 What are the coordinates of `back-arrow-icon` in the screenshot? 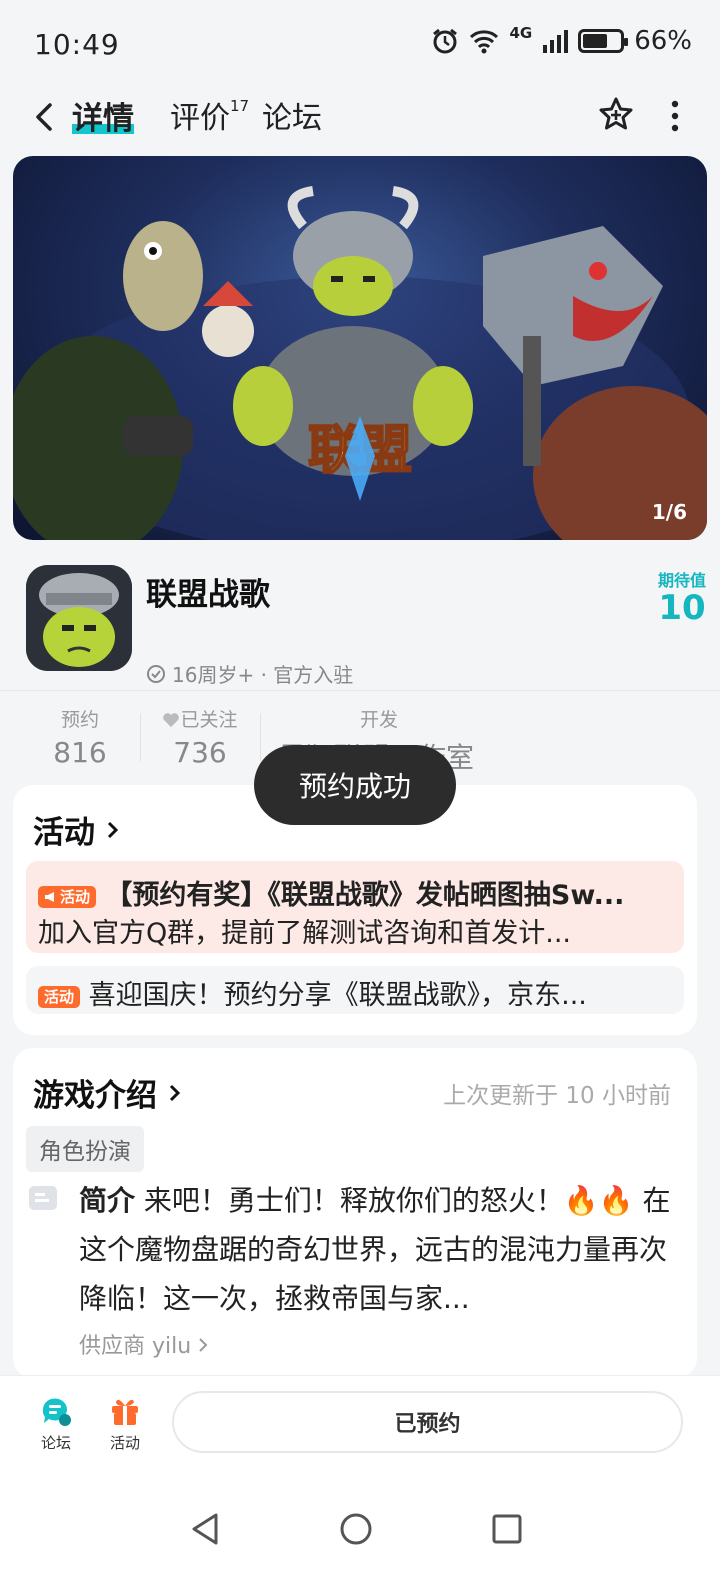 It's located at (45, 117).